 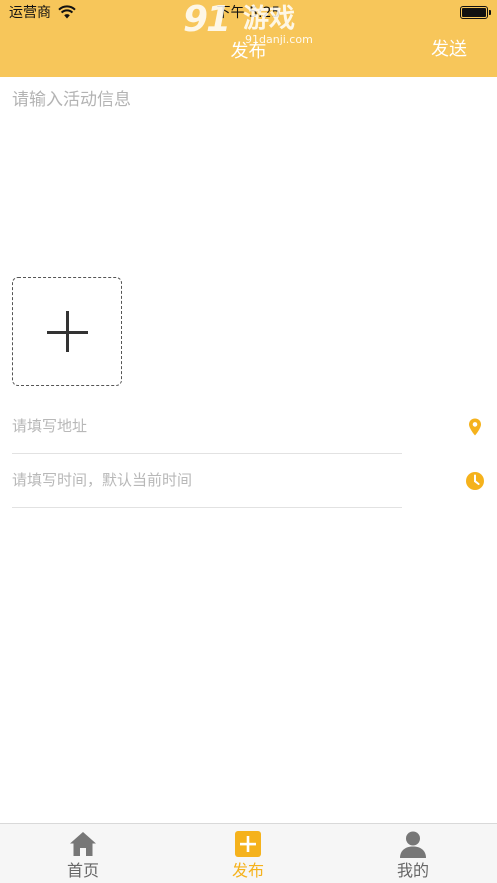 I want to click on clock-icon, so click(x=475, y=481).